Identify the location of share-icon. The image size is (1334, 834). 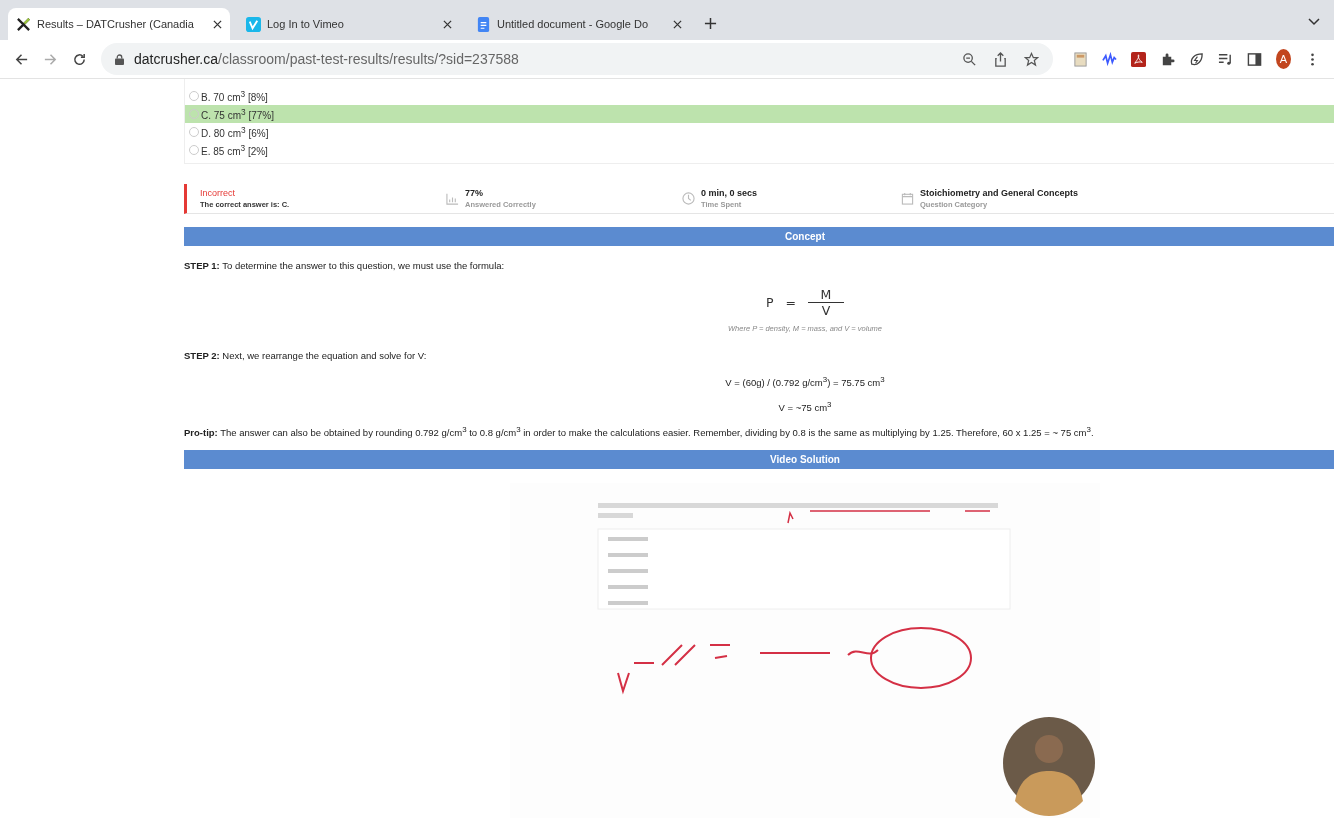
(1000, 59).